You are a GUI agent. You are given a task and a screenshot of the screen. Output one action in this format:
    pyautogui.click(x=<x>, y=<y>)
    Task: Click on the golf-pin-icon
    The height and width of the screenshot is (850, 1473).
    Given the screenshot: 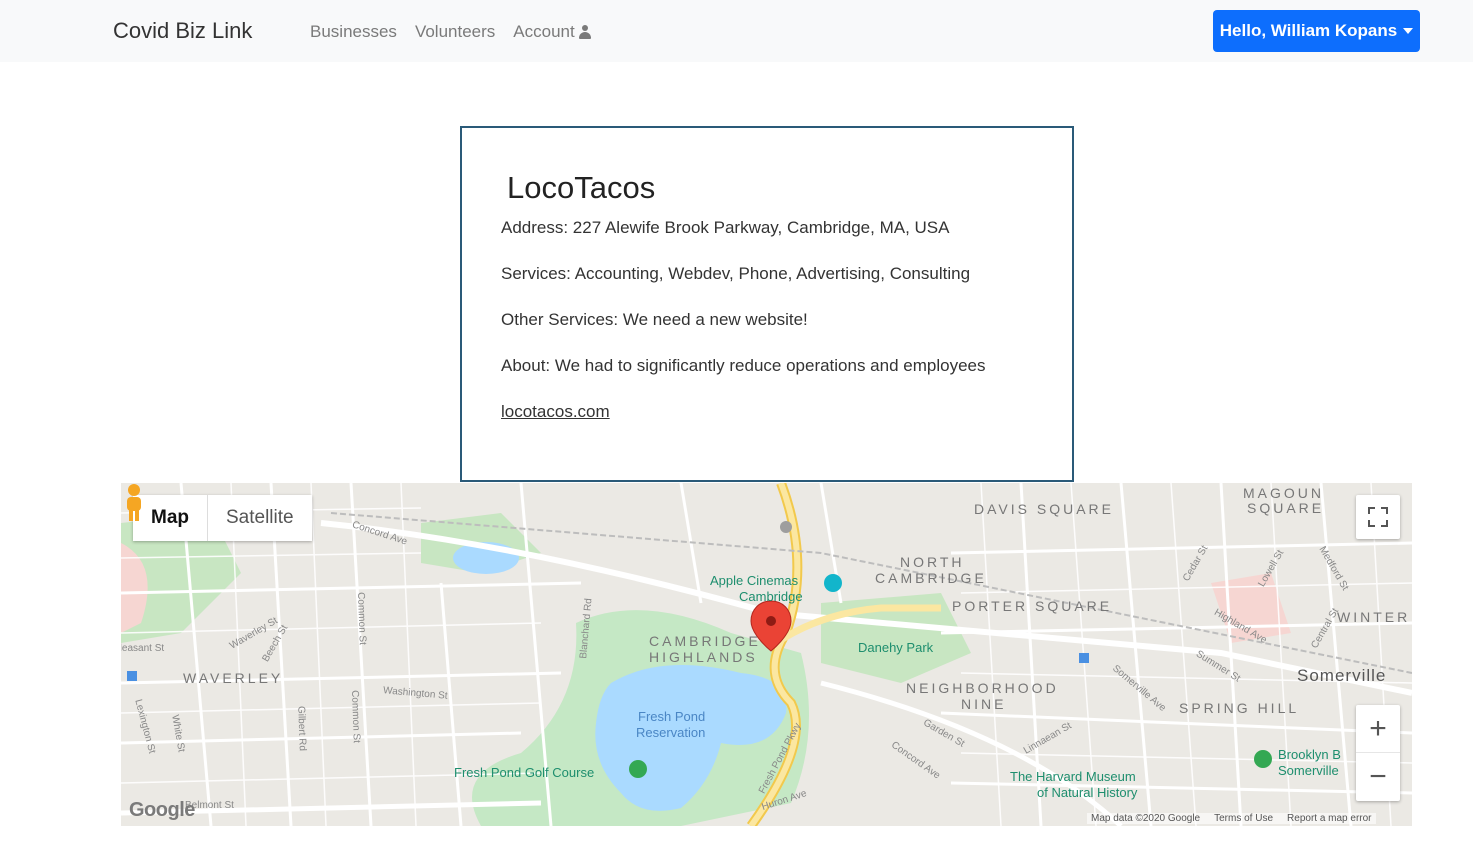 What is the action you would take?
    pyautogui.click(x=638, y=769)
    